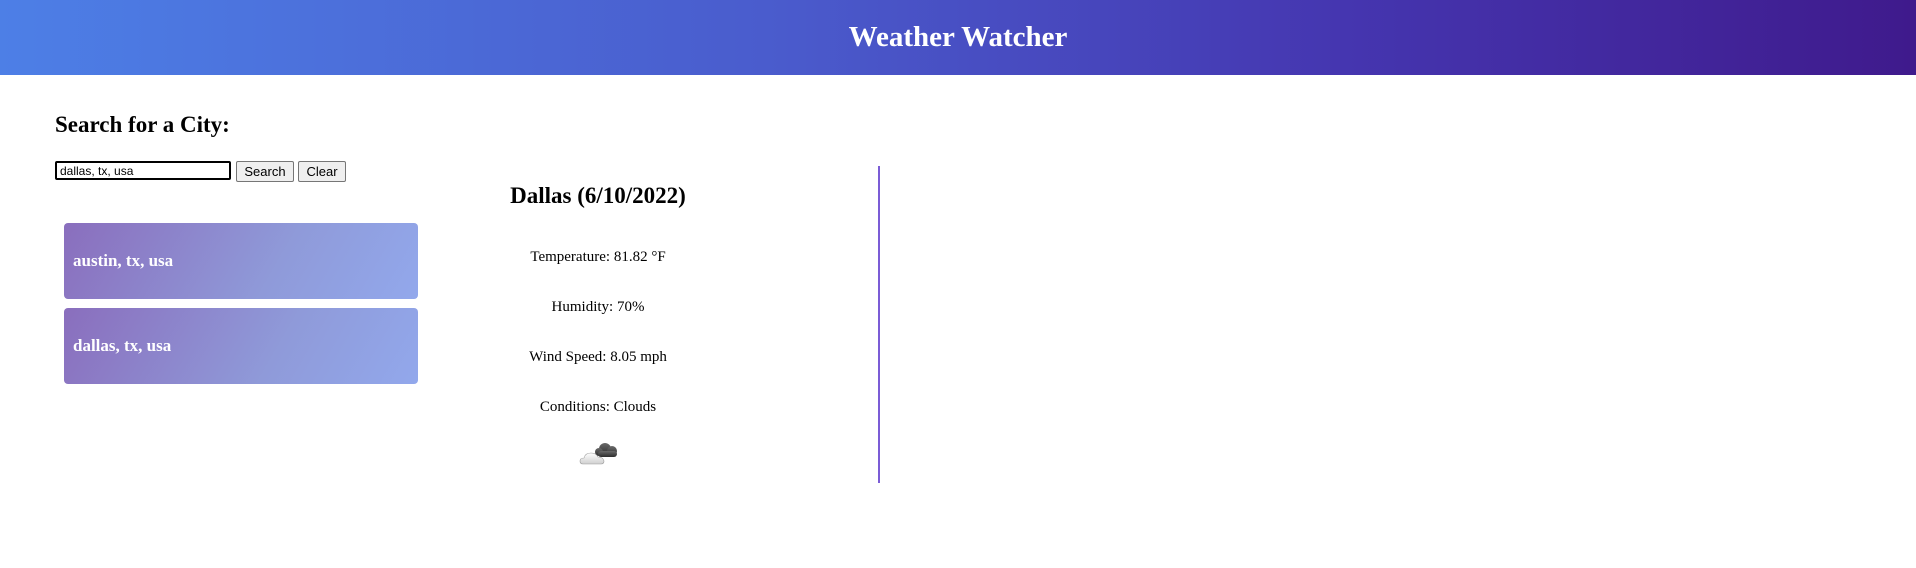  I want to click on app-title: Weather Watcher, so click(958, 37).